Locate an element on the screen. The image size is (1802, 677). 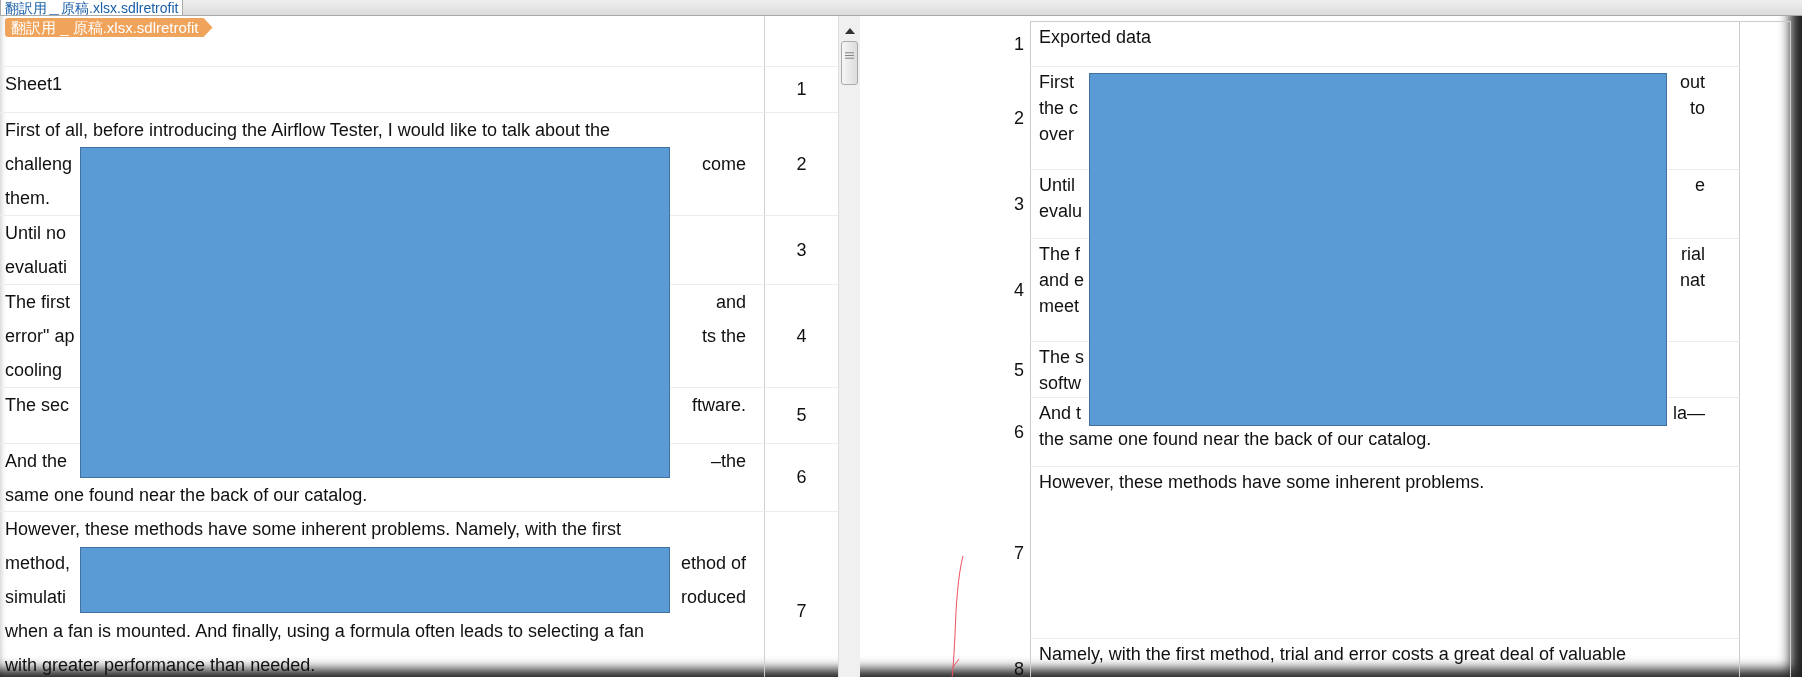
text-fragment: cooling is located at coordinates (34, 370).